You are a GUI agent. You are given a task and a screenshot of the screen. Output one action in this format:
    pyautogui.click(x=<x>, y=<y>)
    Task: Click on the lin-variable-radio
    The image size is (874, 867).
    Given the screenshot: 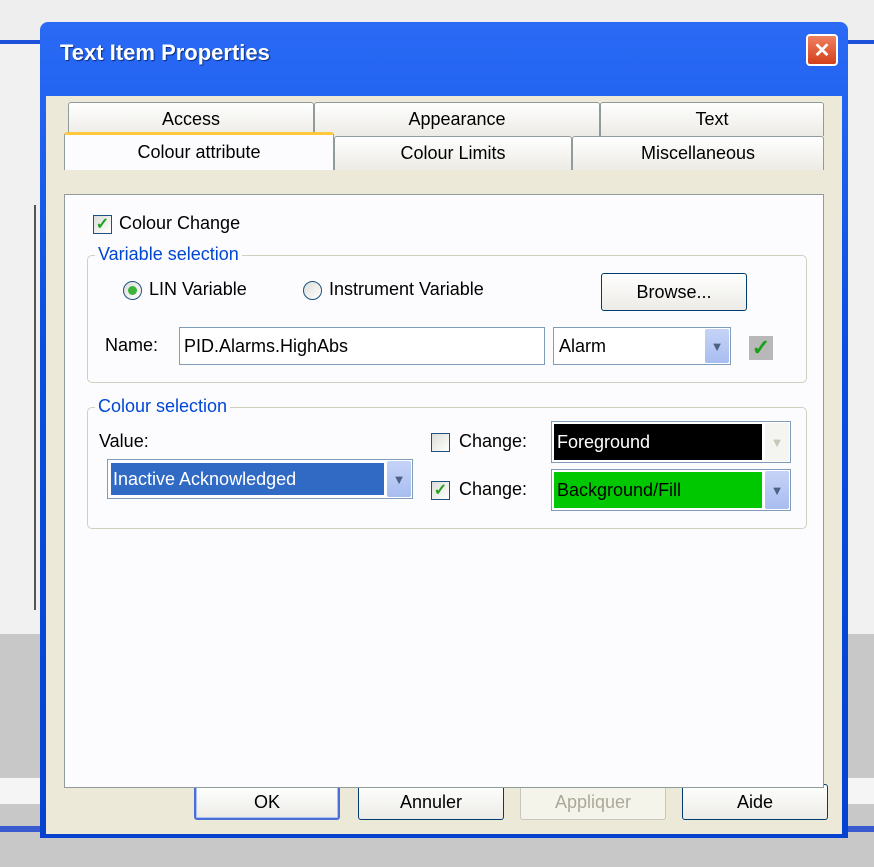 What is the action you would take?
    pyautogui.click(x=132, y=290)
    